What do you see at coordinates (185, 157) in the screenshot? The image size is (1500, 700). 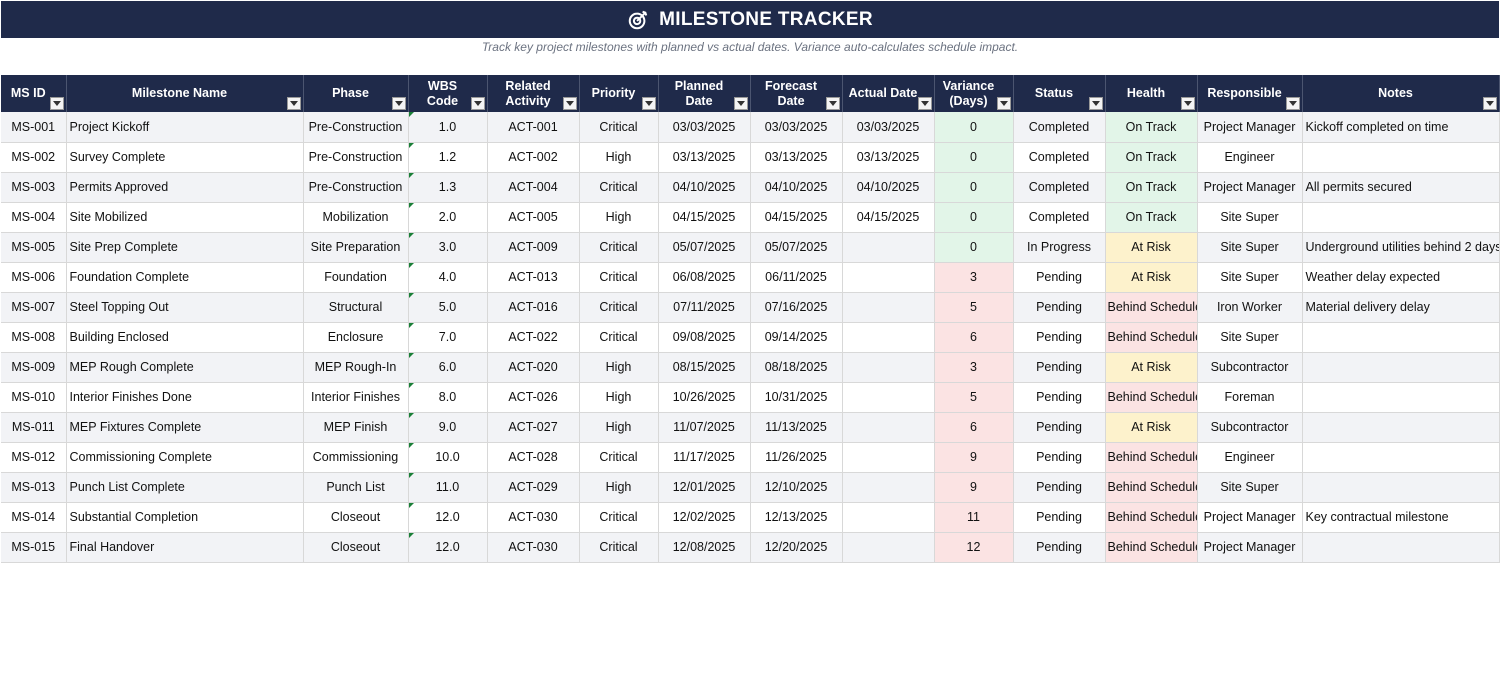 I see `milestone-name-cell: Survey Complete` at bounding box center [185, 157].